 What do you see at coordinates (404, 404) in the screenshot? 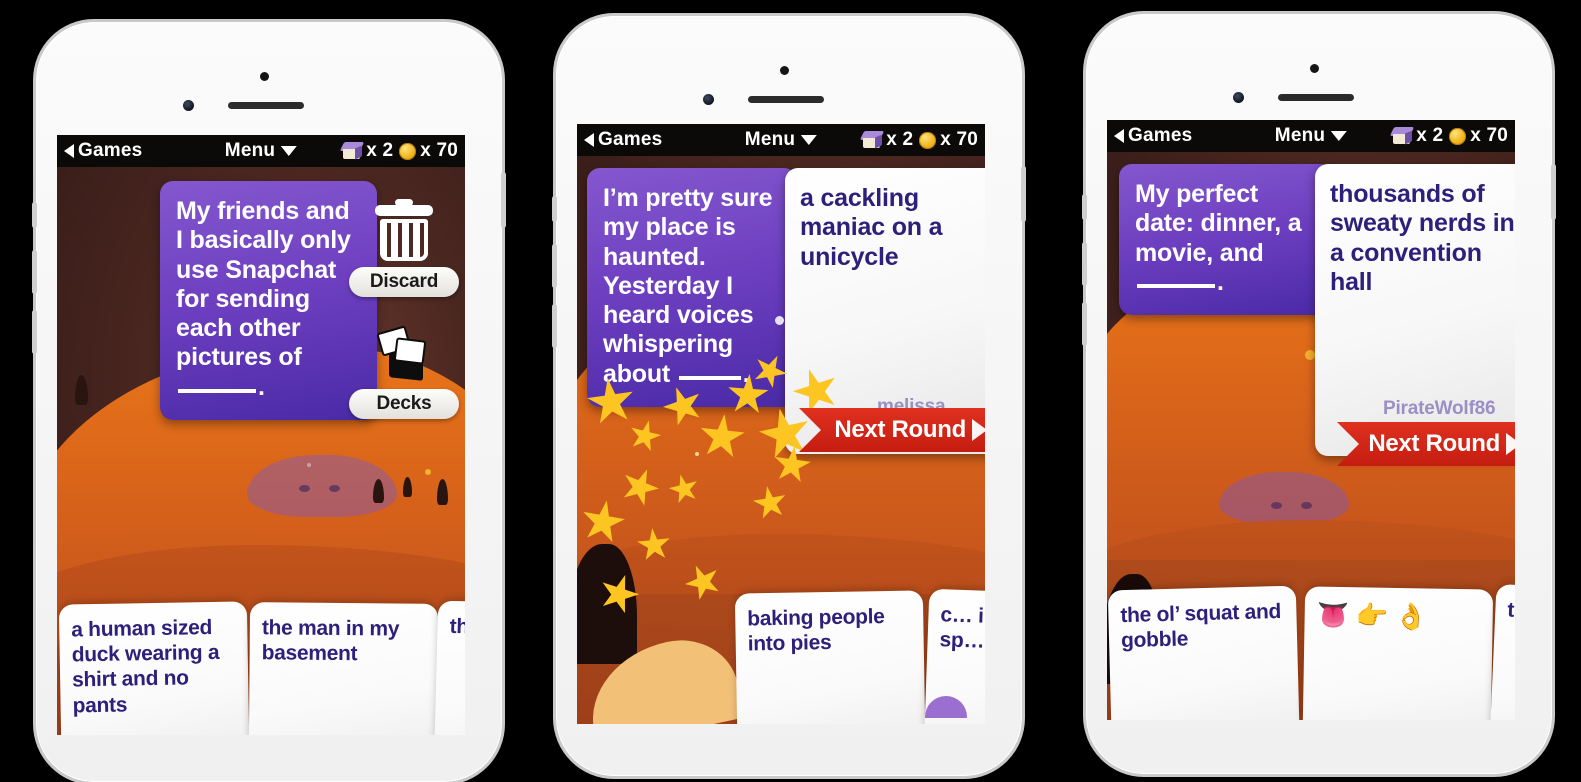
I see `decks-label: Decks` at bounding box center [404, 404].